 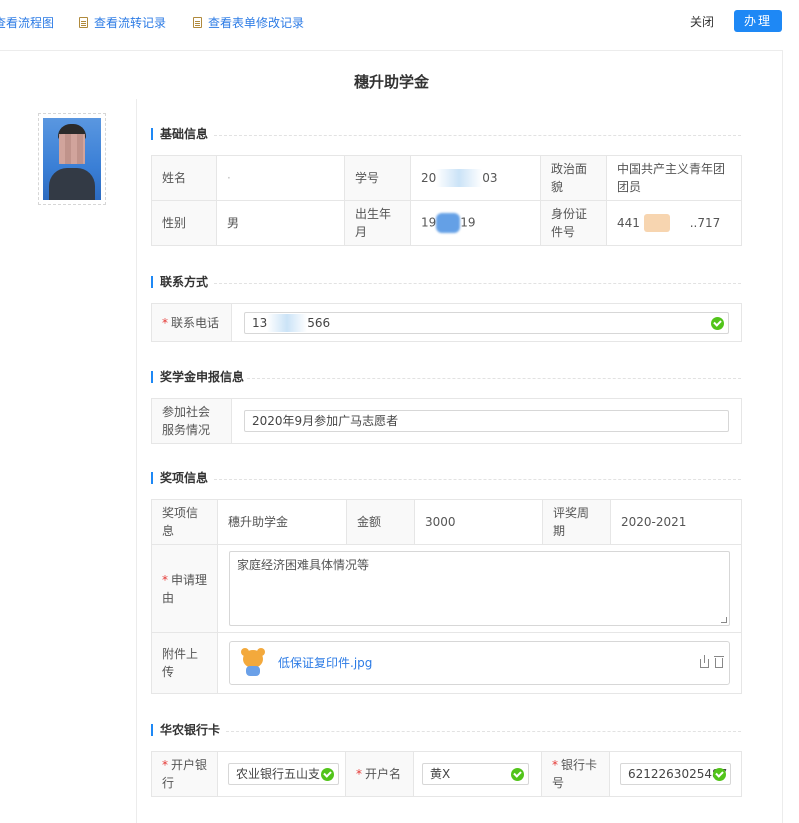 I want to click on account-holder-input: 黄X, so click(x=475, y=774).